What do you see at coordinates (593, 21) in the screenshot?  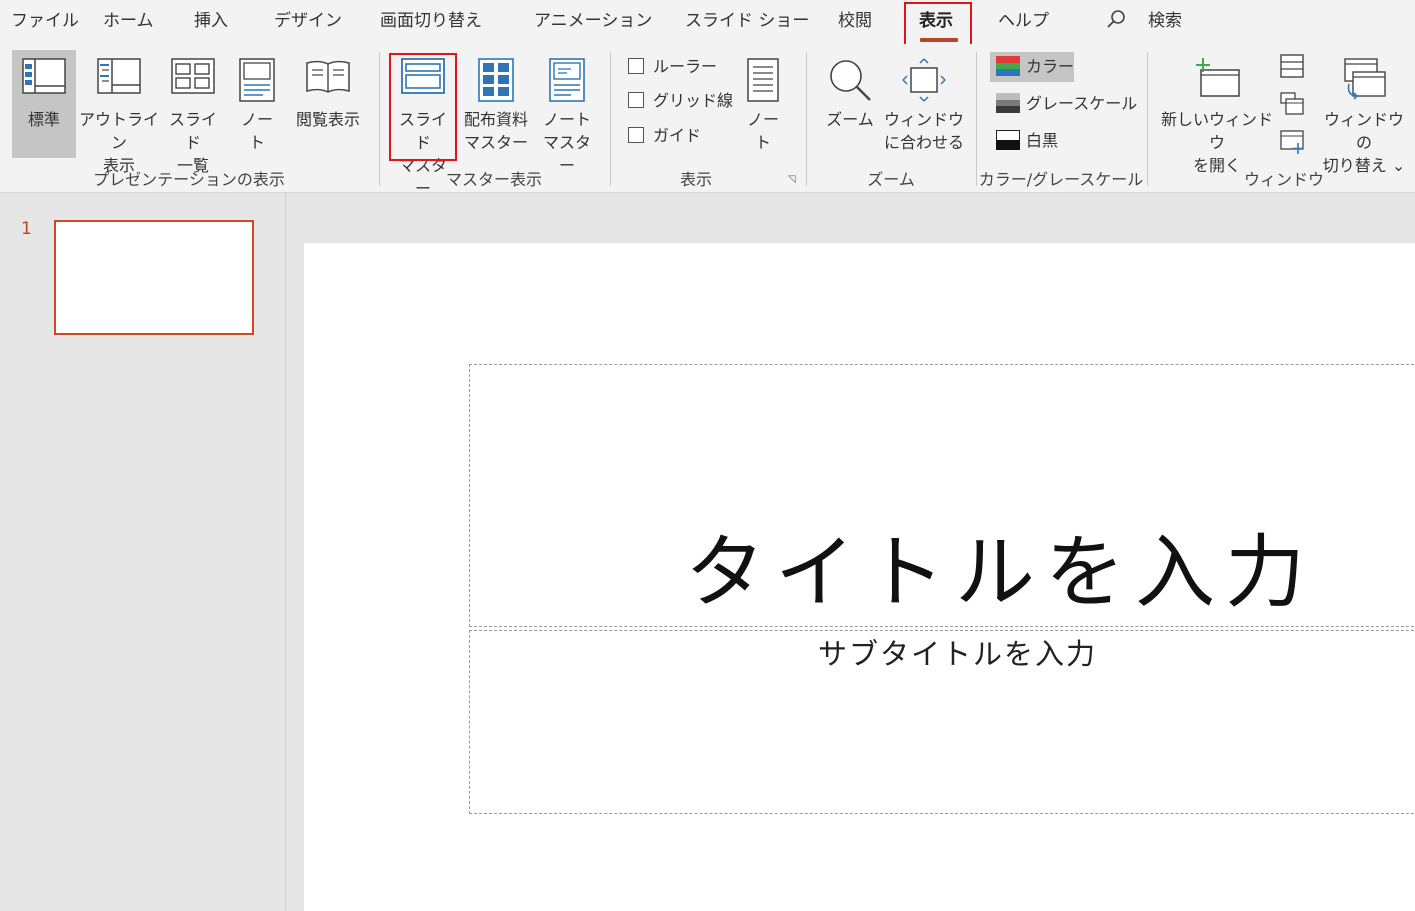 I see `tab-animations: アニメーション` at bounding box center [593, 21].